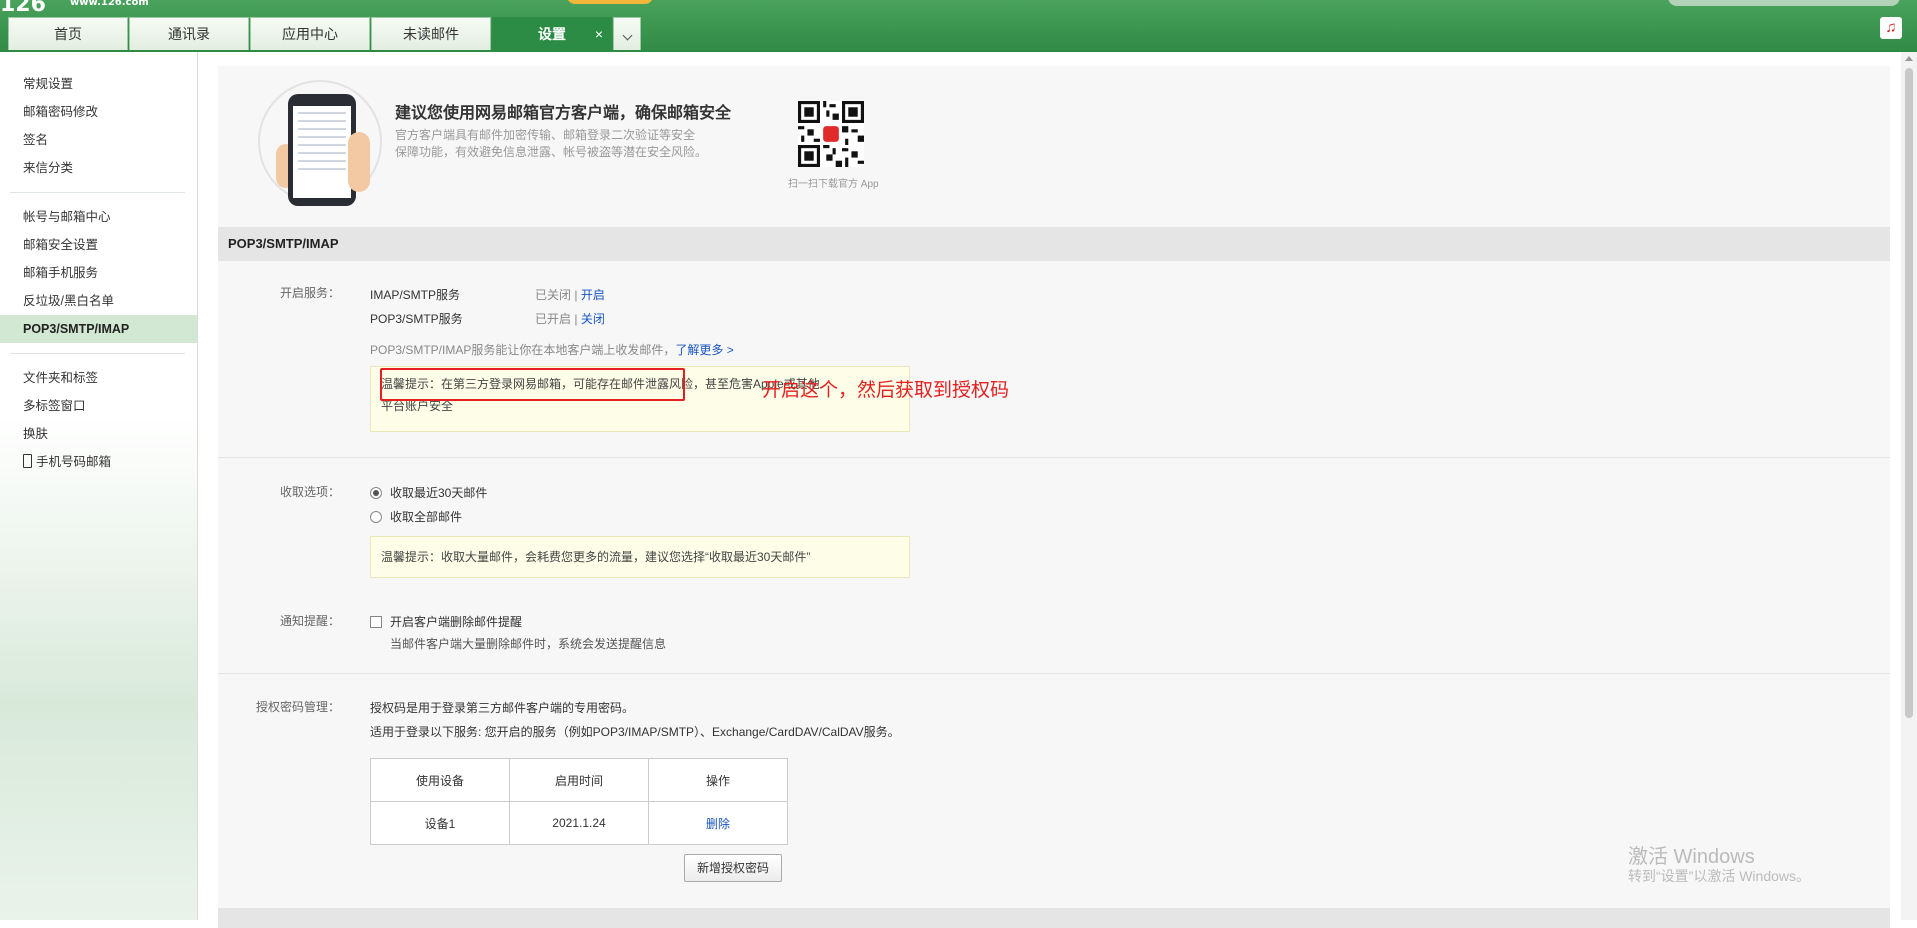 The width and height of the screenshot is (1917, 928). I want to click on receive-label: 收取选项：, so click(309, 492).